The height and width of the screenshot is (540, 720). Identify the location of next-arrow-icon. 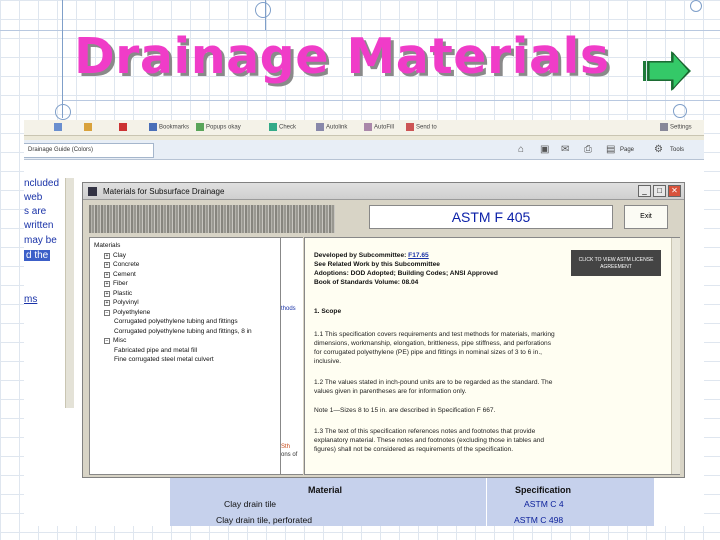
(668, 71).